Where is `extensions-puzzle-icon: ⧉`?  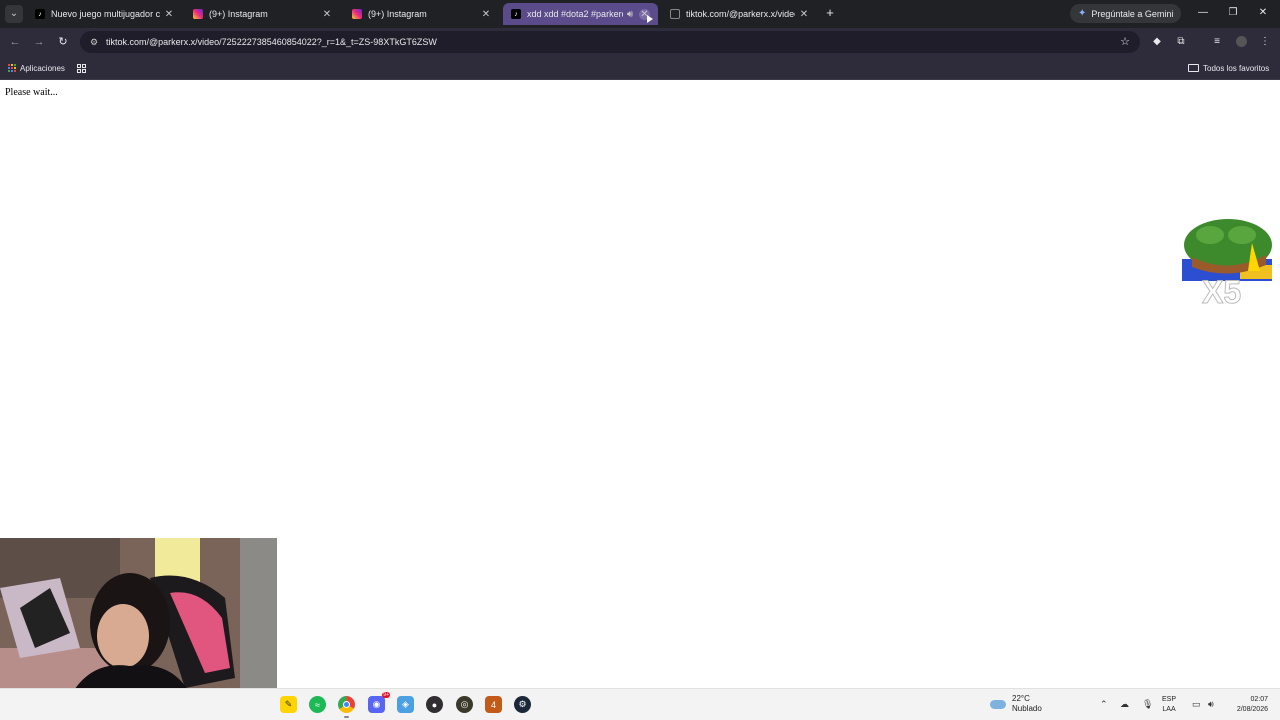
extensions-puzzle-icon: ⧉ is located at coordinates (1181, 42).